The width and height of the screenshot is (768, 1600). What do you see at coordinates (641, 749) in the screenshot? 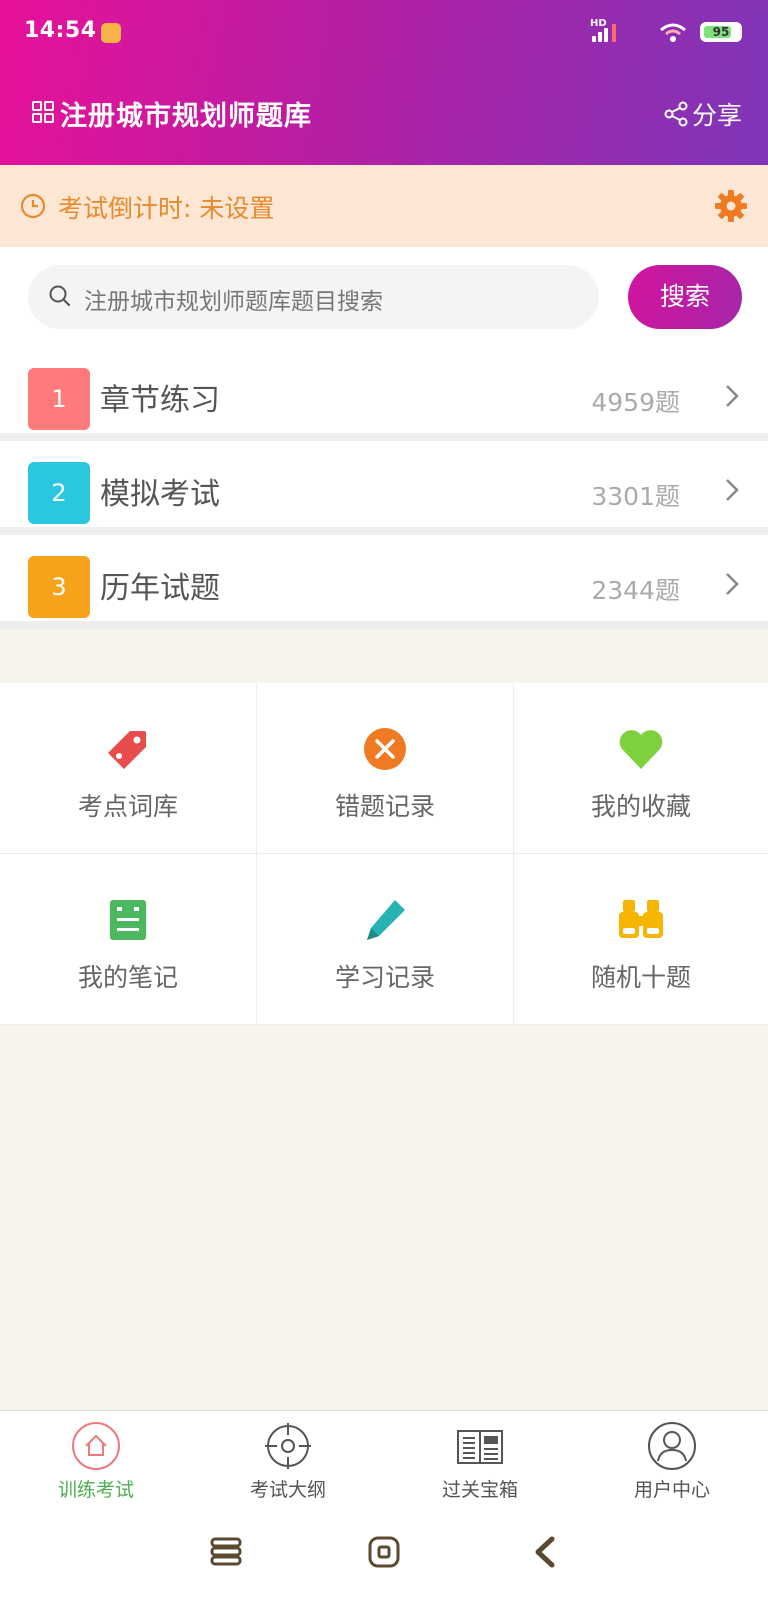
I see `heart-icon` at bounding box center [641, 749].